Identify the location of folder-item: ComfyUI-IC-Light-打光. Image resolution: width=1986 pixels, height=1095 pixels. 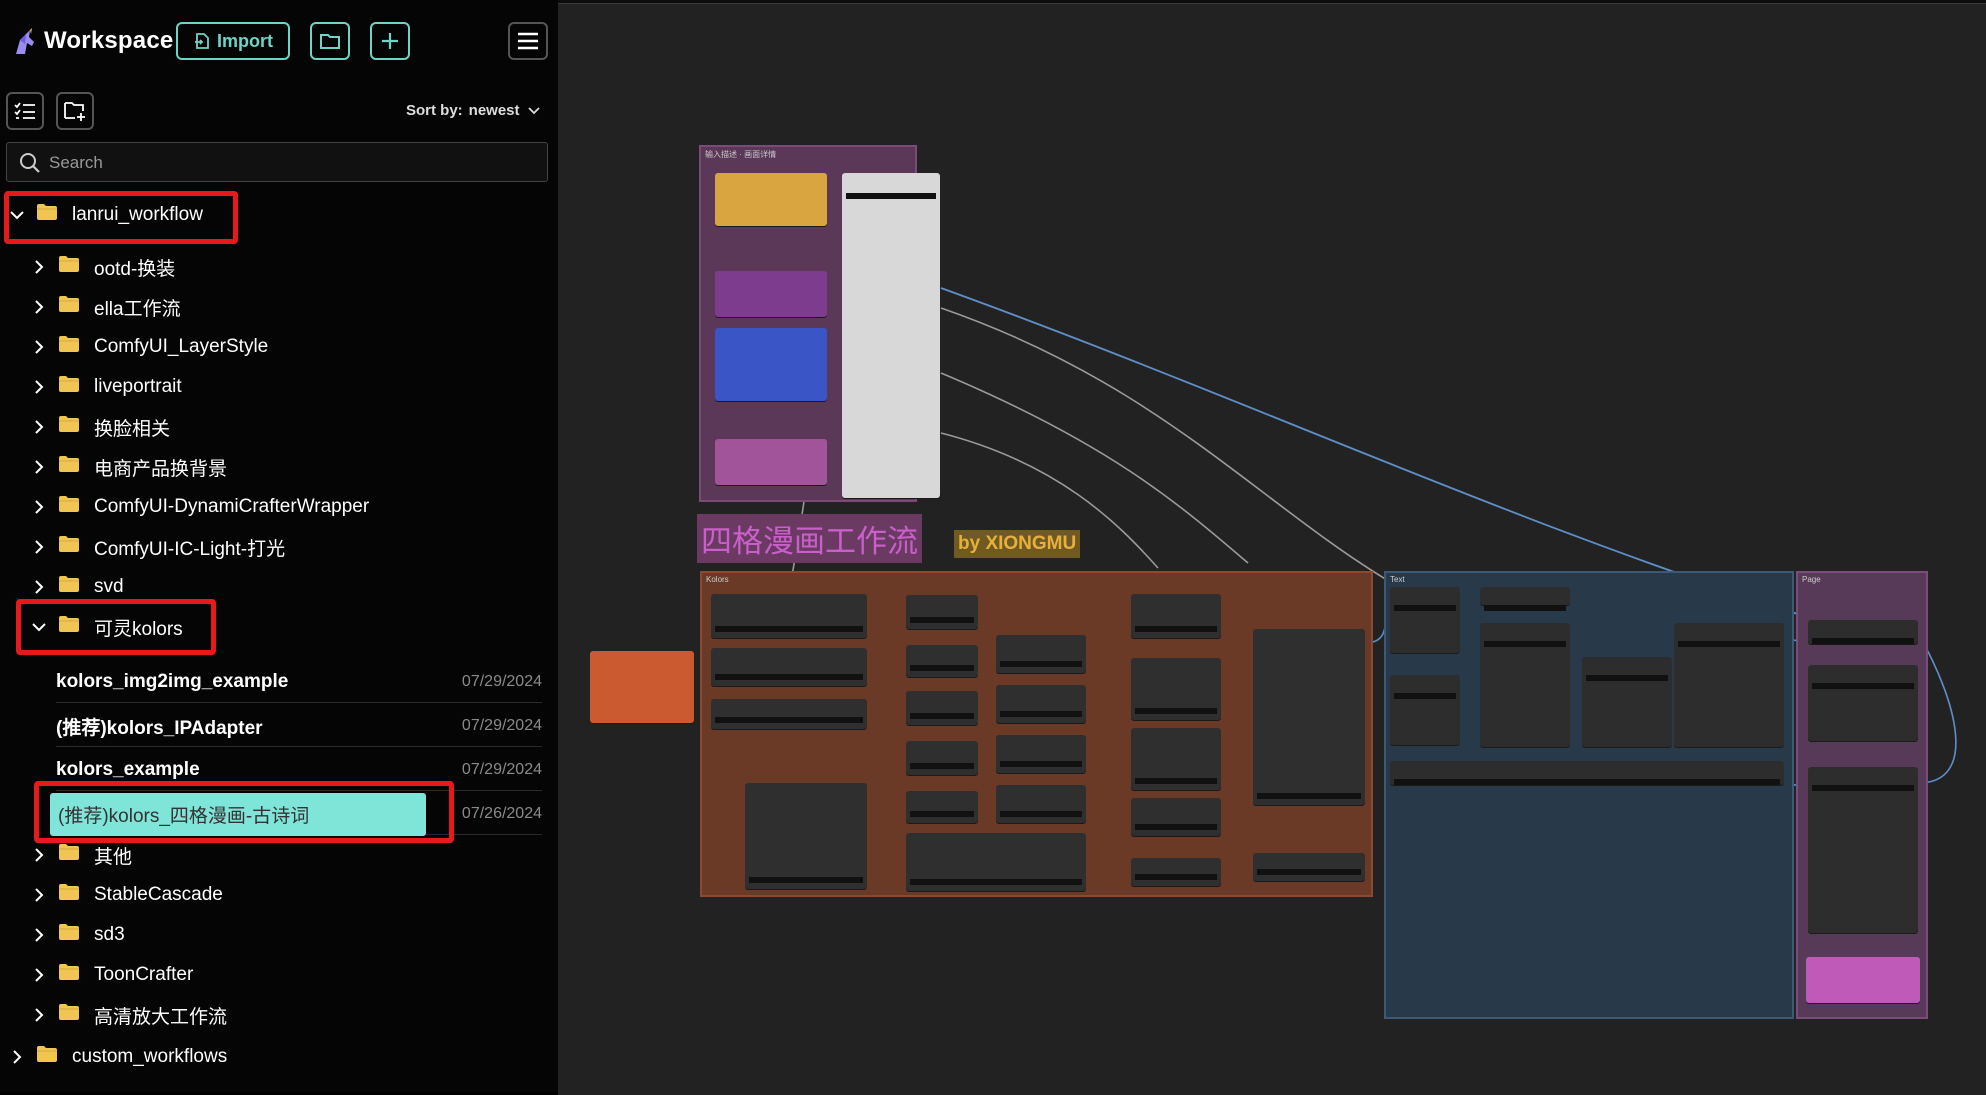
(158, 547).